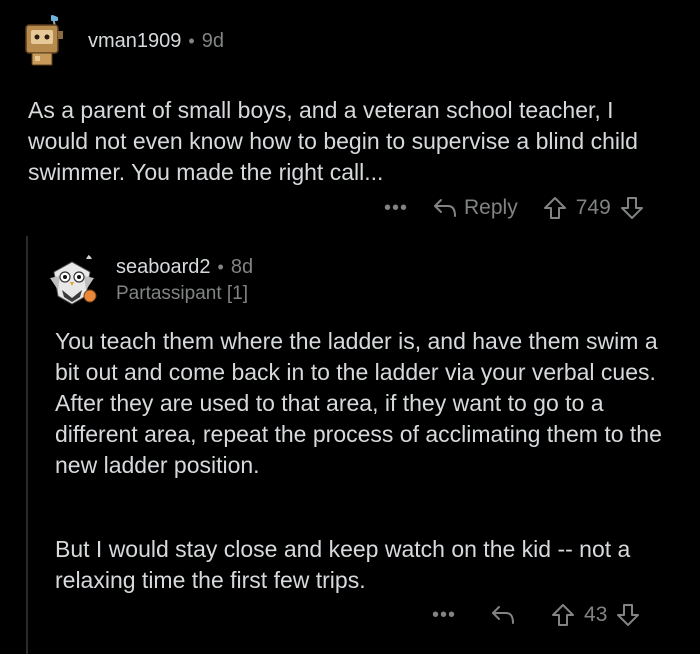  I want to click on reply-header: seaboard2 • 8d Partassipant [1], so click(147, 280).